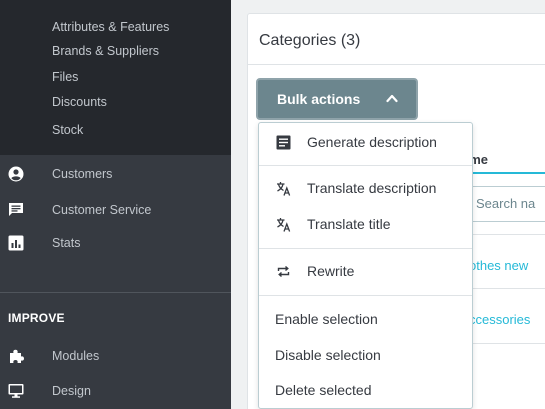  I want to click on puzzle-icon, so click(17, 356).